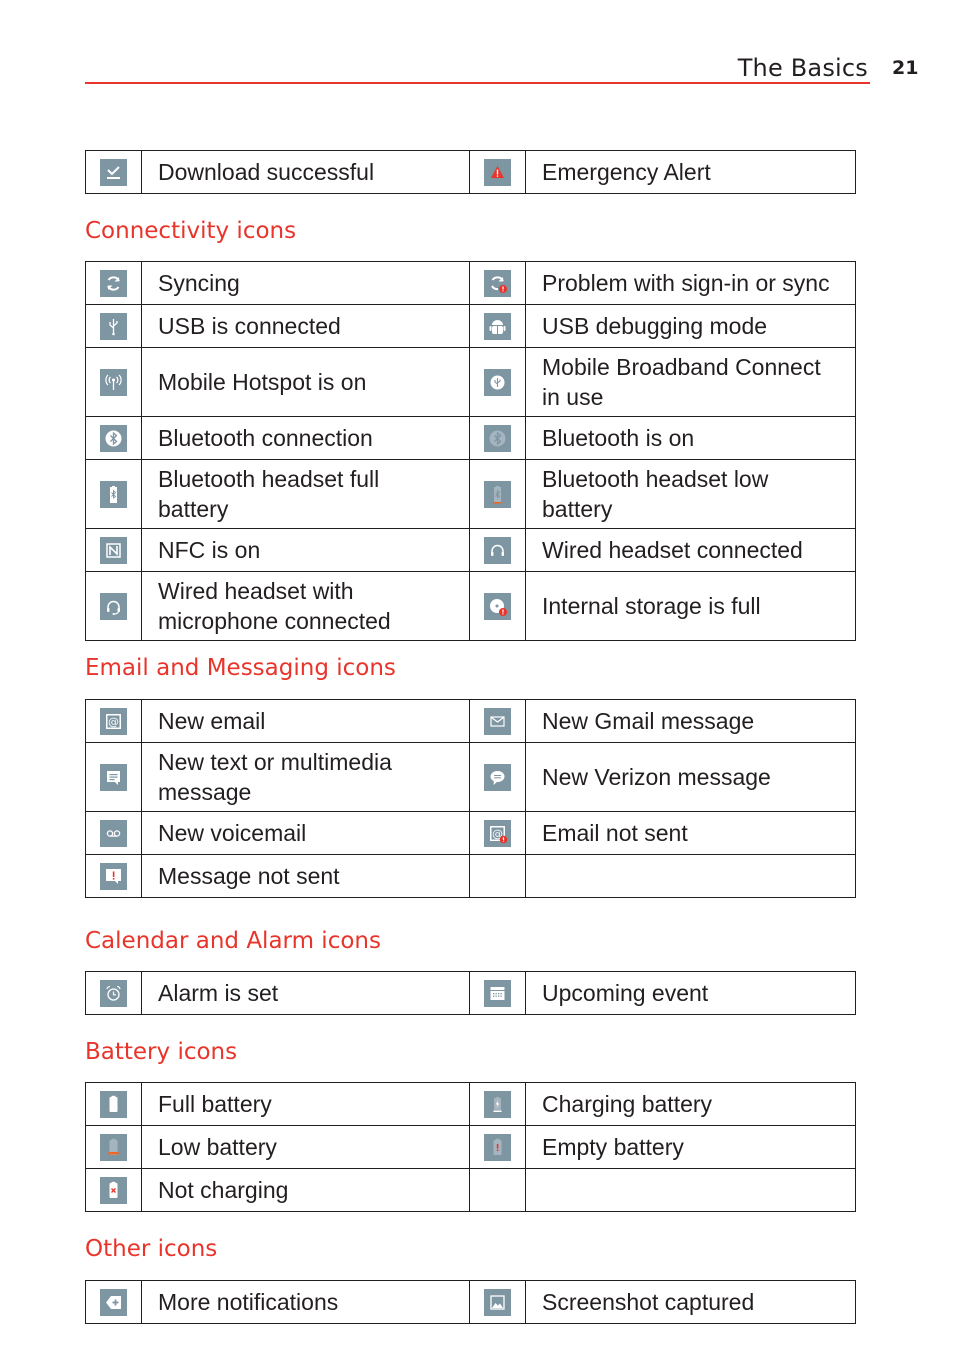  Describe the element at coordinates (497, 777) in the screenshot. I see `verizon-message-icon` at that location.